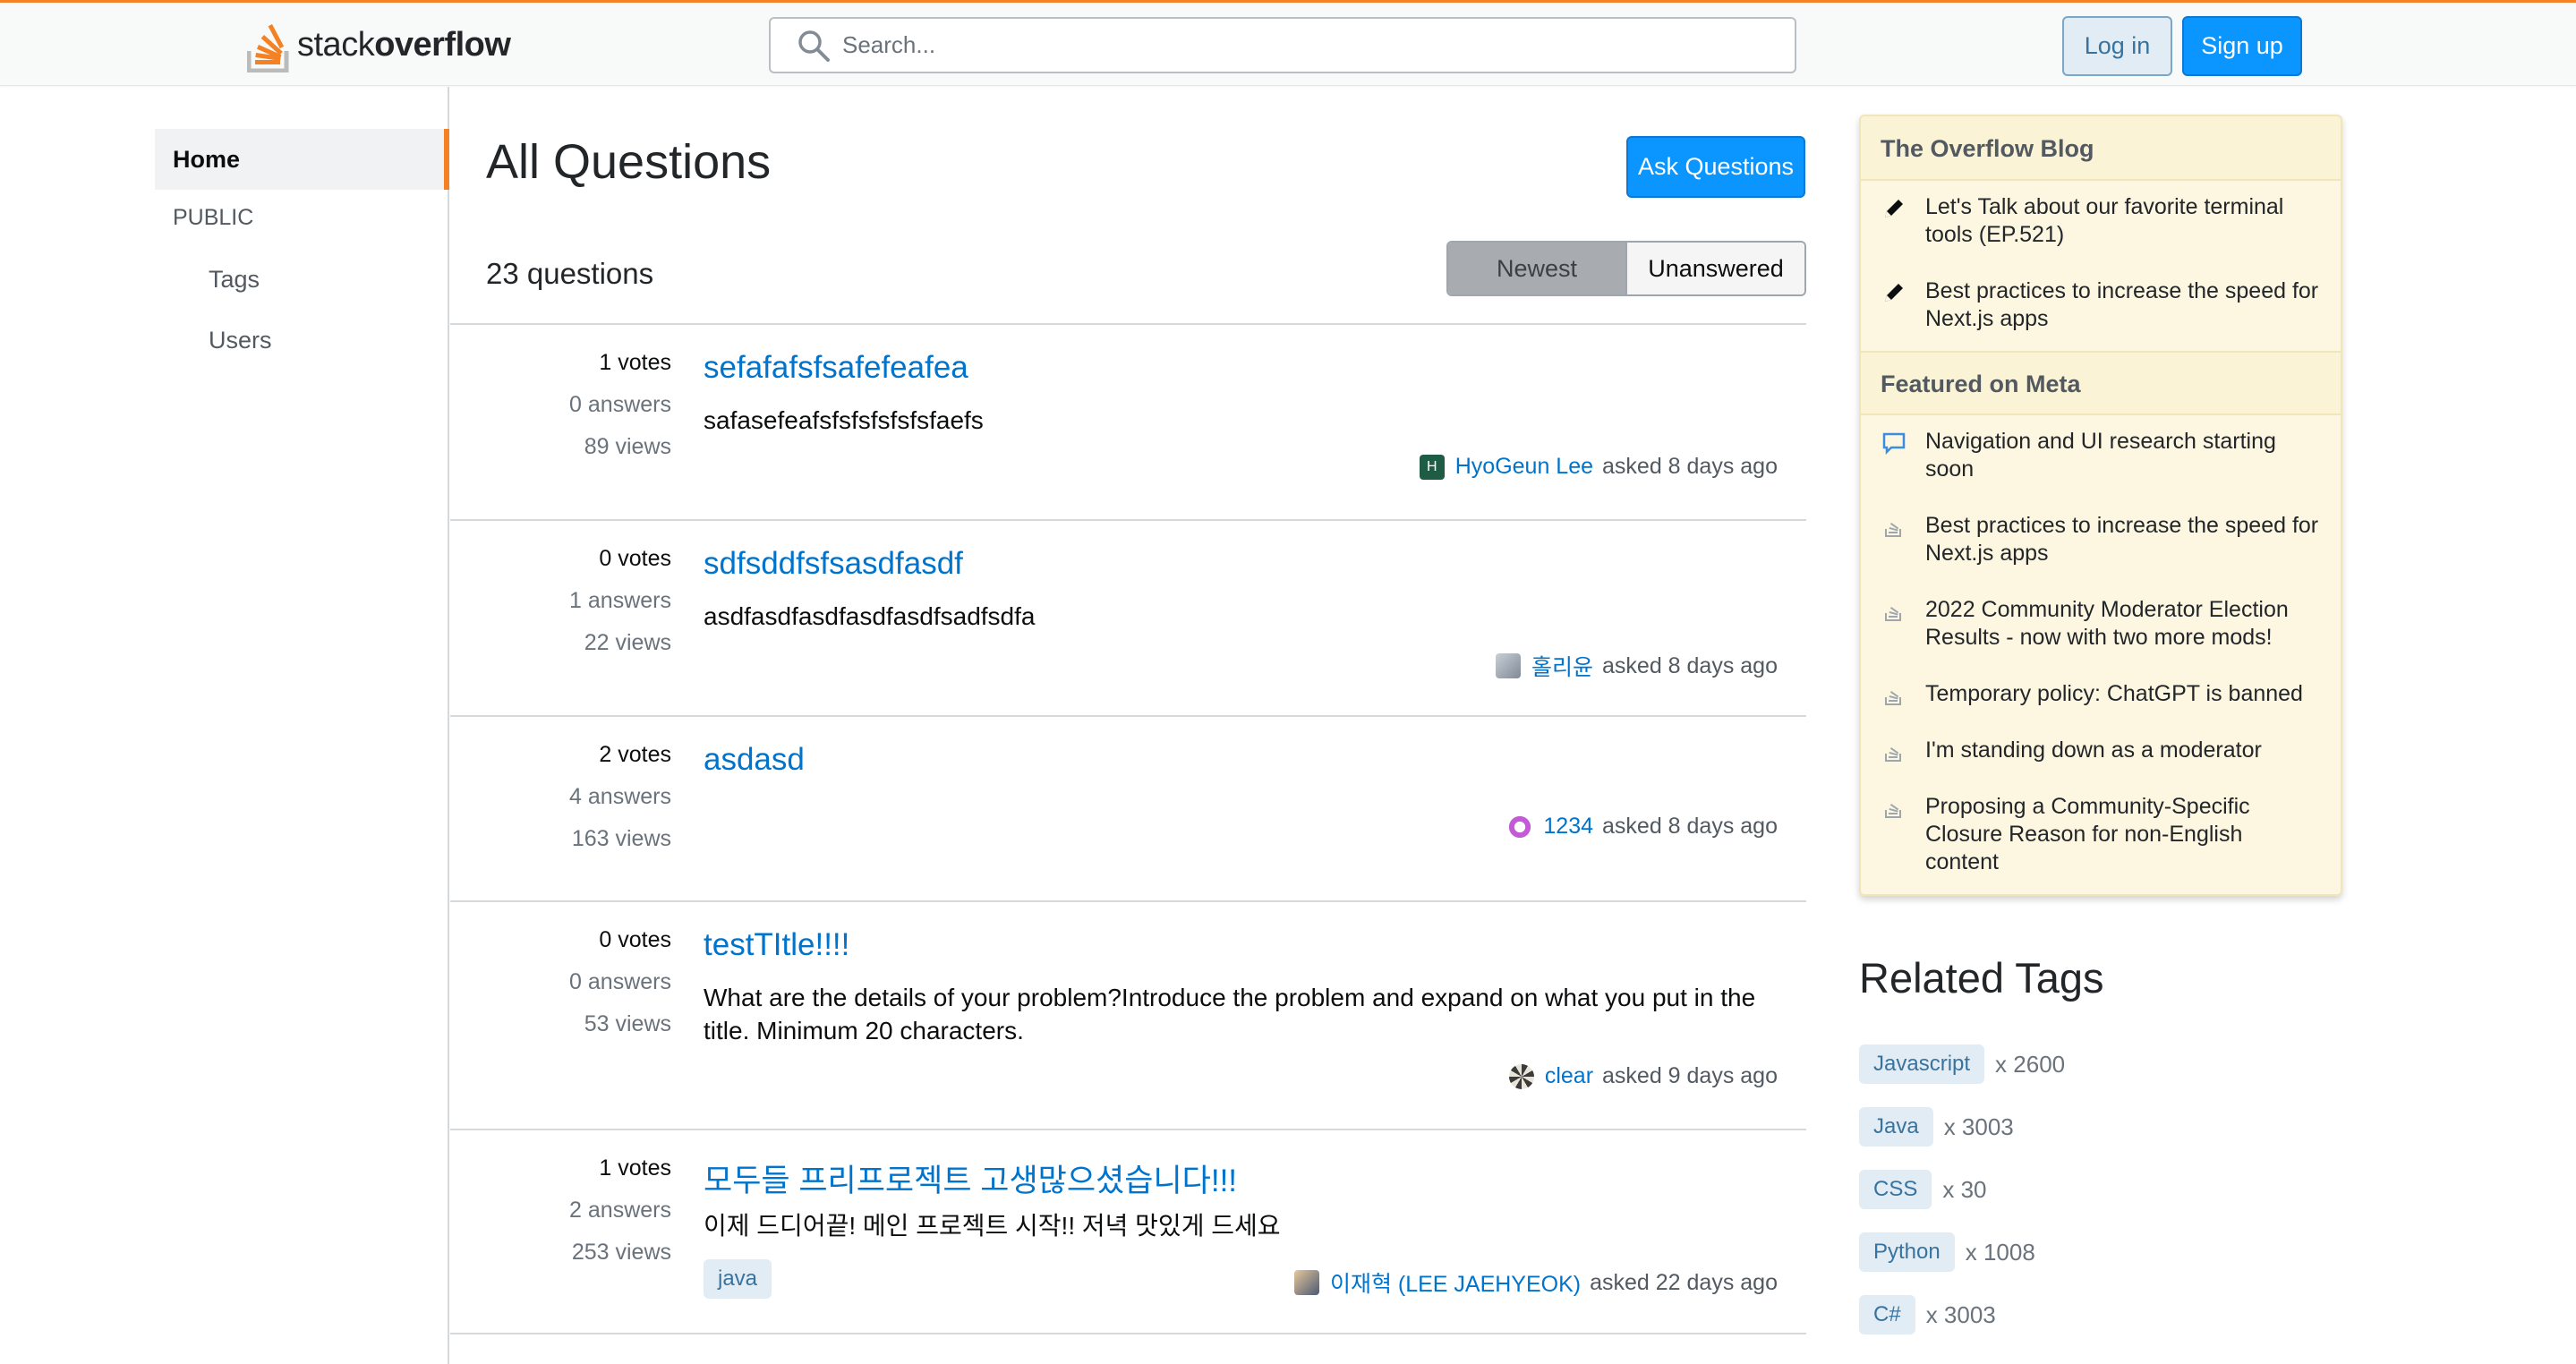  I want to click on related-tag: Java x 3003, so click(1936, 1127).